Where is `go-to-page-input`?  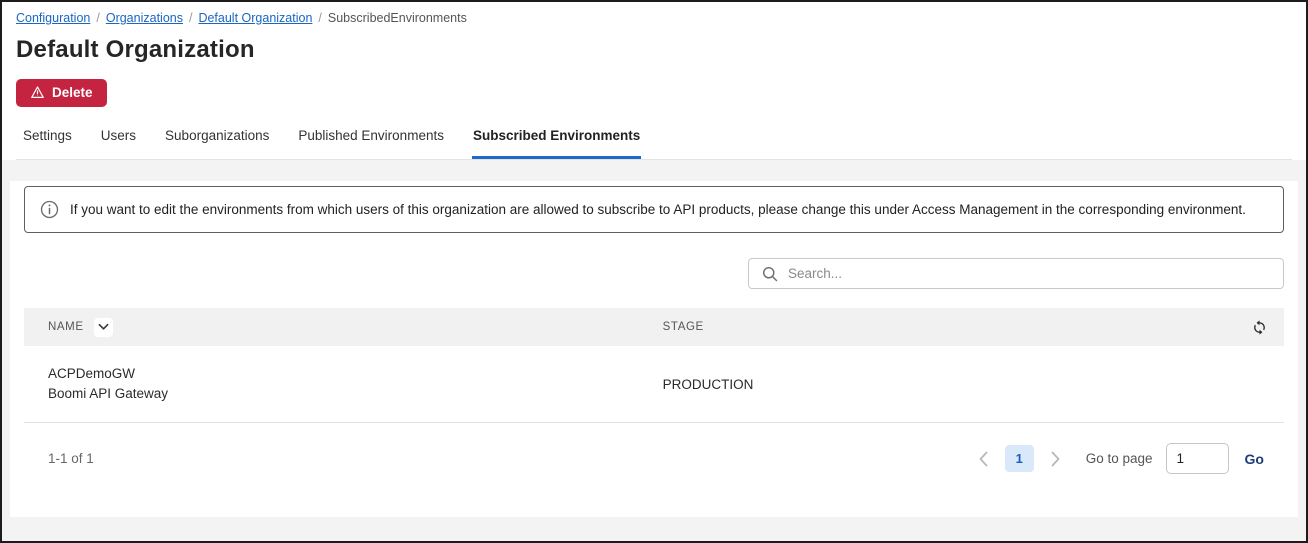
go-to-page-input is located at coordinates (1197, 458).